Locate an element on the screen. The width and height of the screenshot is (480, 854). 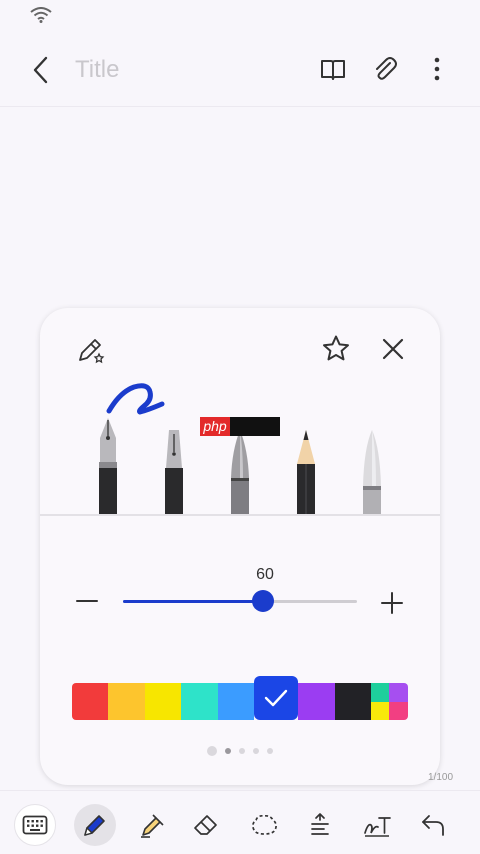
pen-tray-divider is located at coordinates (240, 515).